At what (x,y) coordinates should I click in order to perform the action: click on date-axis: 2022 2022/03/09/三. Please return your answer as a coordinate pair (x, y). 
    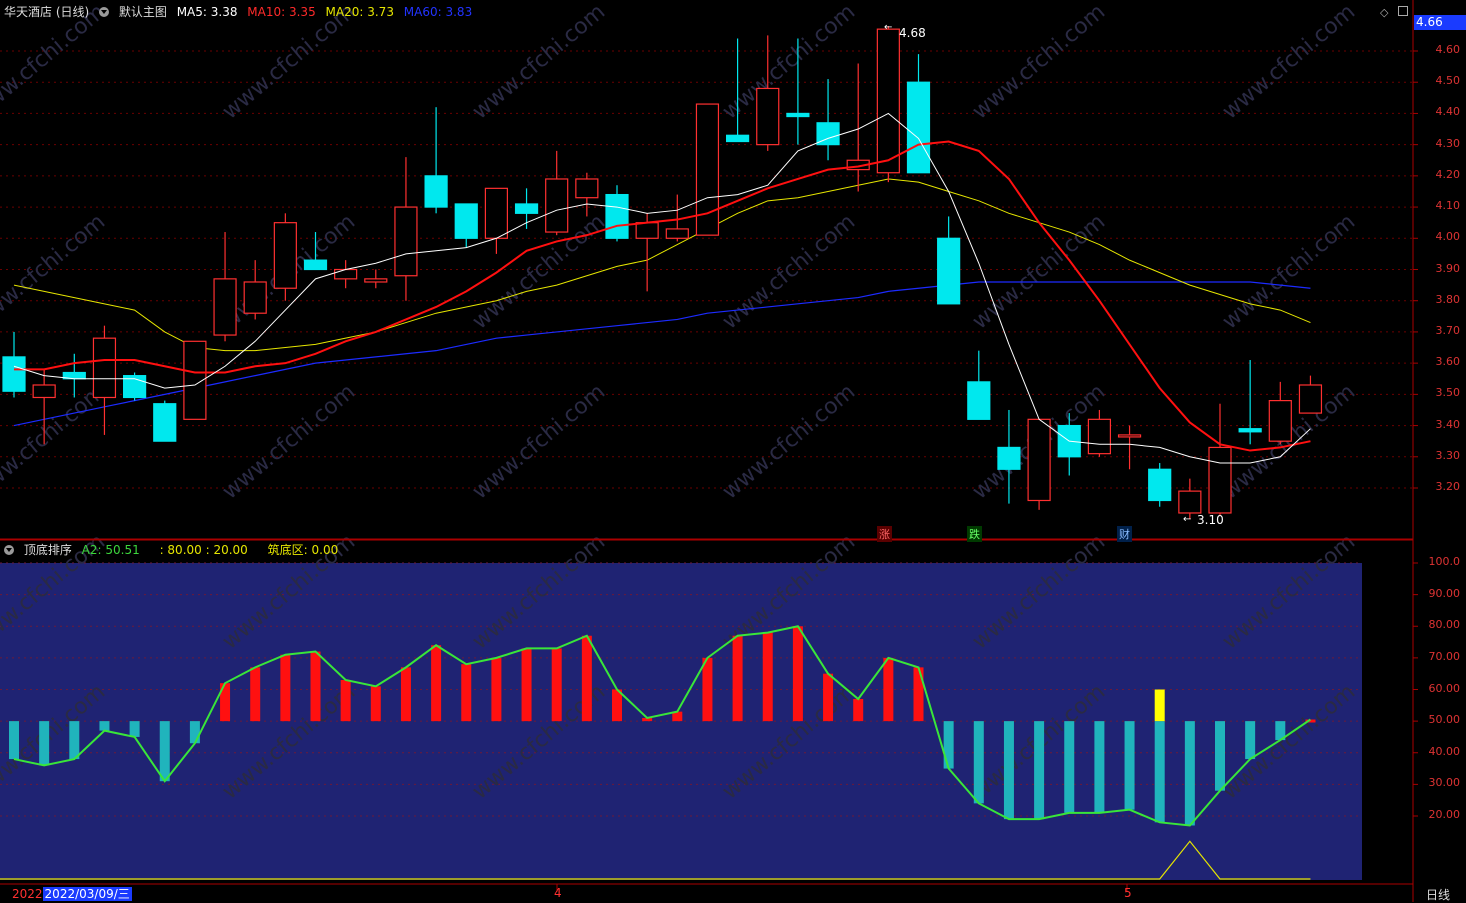
    Looking at the image, I should click on (72, 894).